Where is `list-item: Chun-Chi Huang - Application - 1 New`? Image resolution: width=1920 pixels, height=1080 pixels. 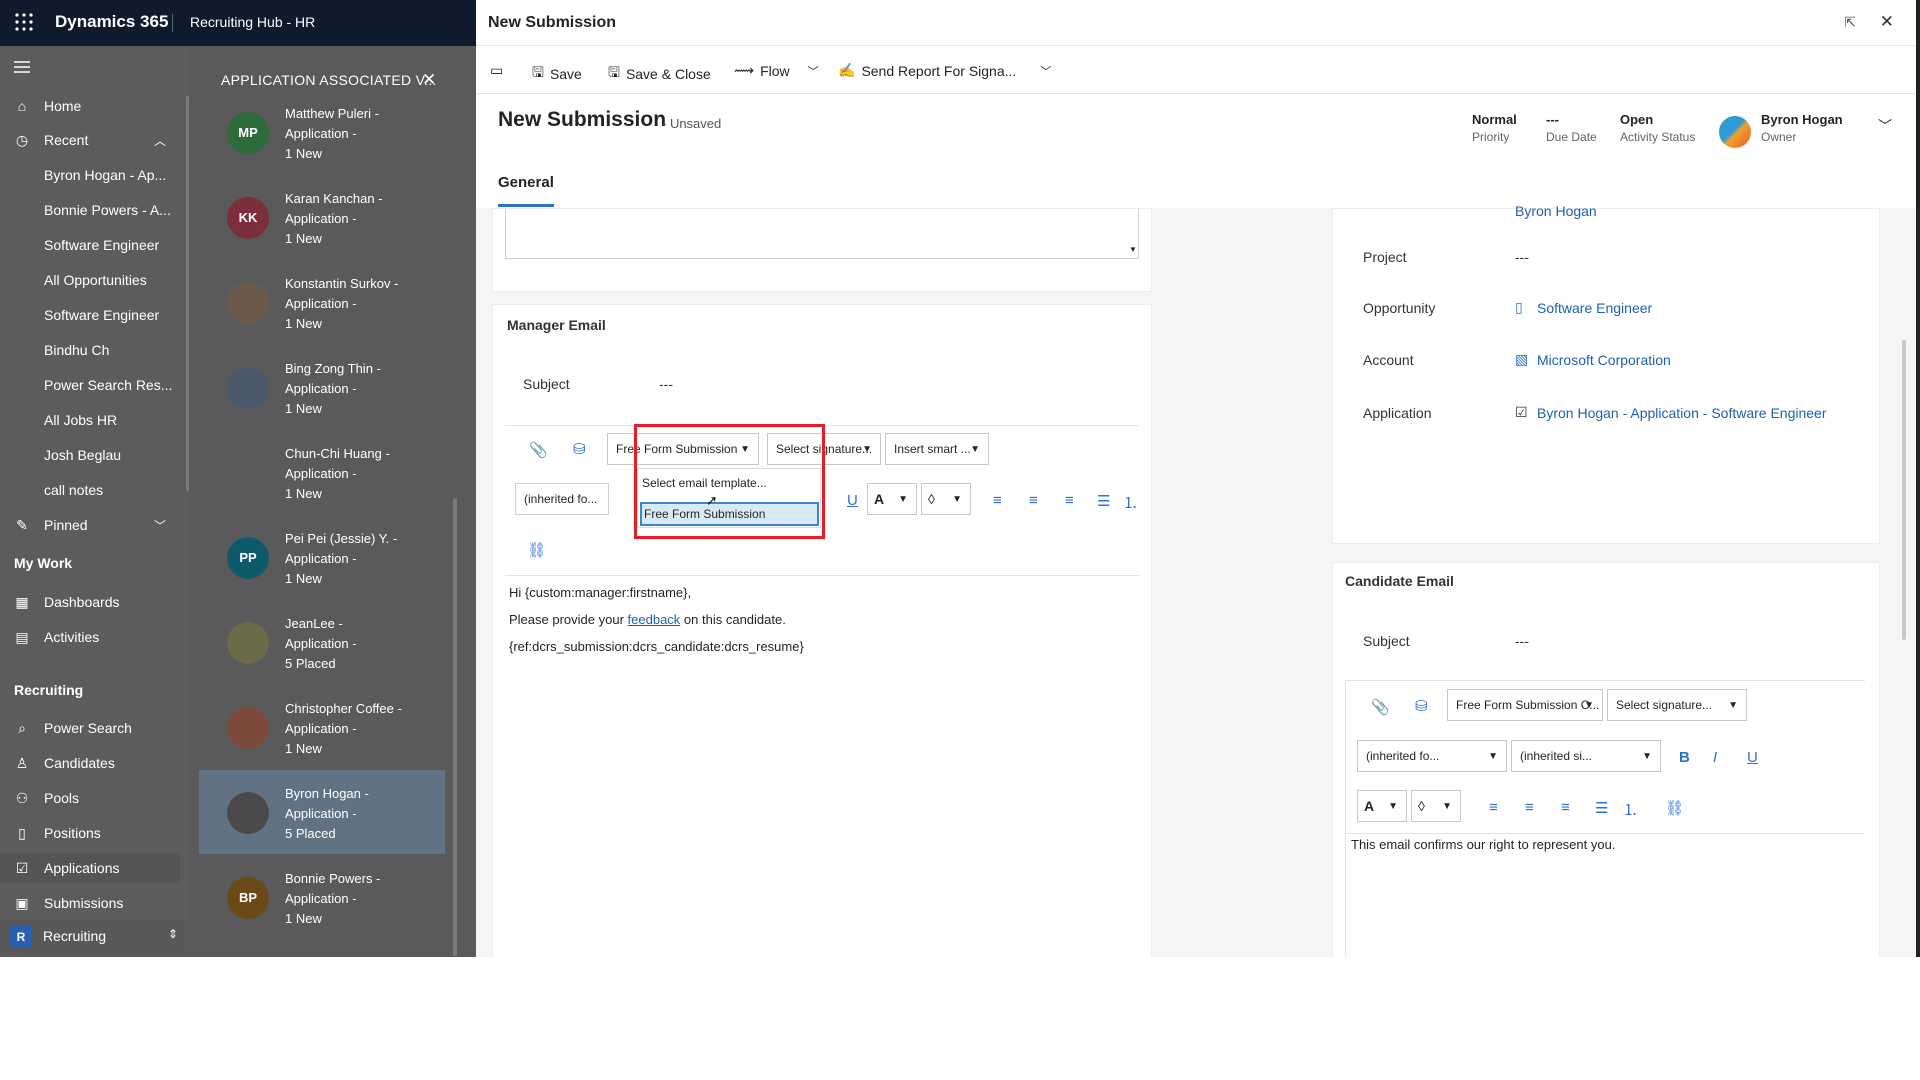 list-item: Chun-Chi Huang - Application - 1 New is located at coordinates (322, 472).